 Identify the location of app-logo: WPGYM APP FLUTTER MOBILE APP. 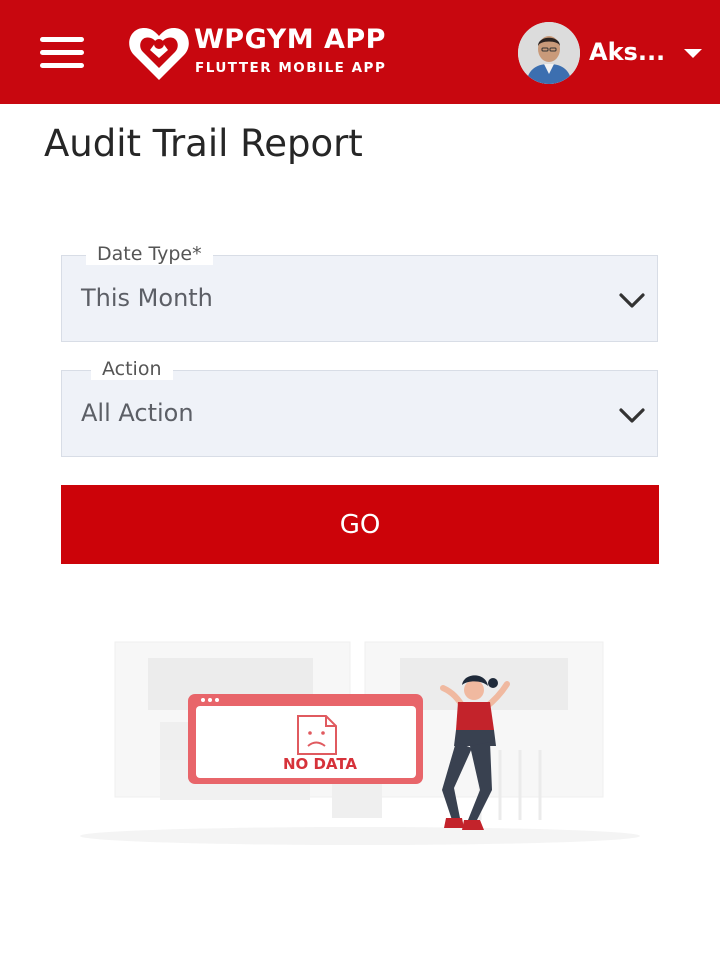
(263, 53).